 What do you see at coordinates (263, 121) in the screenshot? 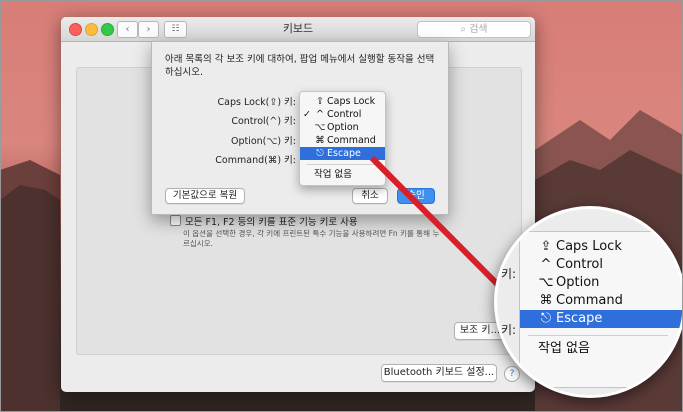
I see `control-label: Control(^) 키:` at bounding box center [263, 121].